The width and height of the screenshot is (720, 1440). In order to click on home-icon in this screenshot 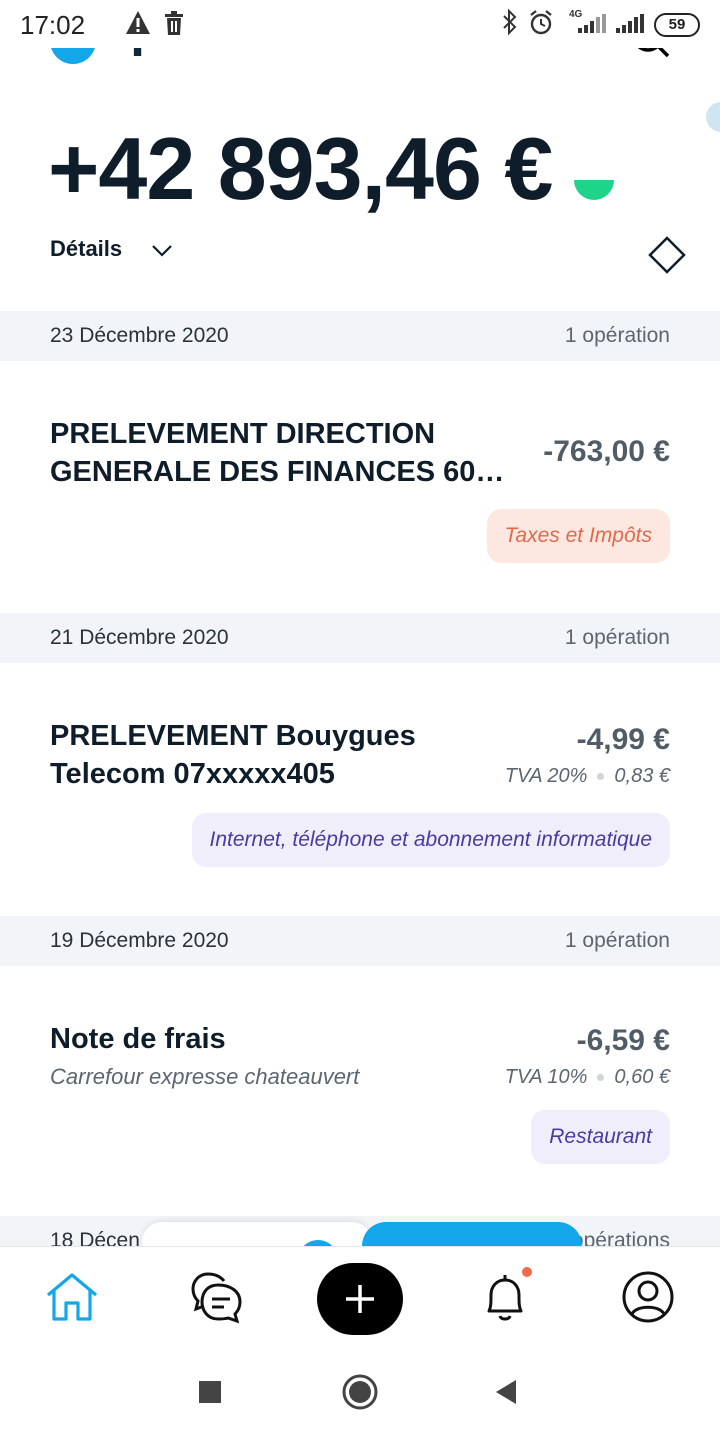, I will do `click(72, 1297)`.